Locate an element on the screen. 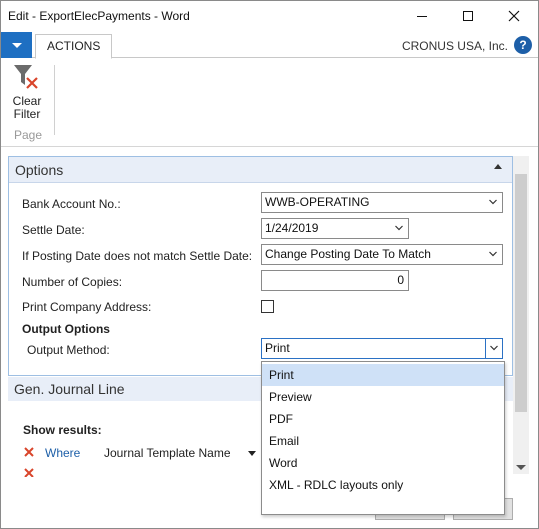 This screenshot has height=529, width=539. dropdown-option-preview: Preview is located at coordinates (383, 397).